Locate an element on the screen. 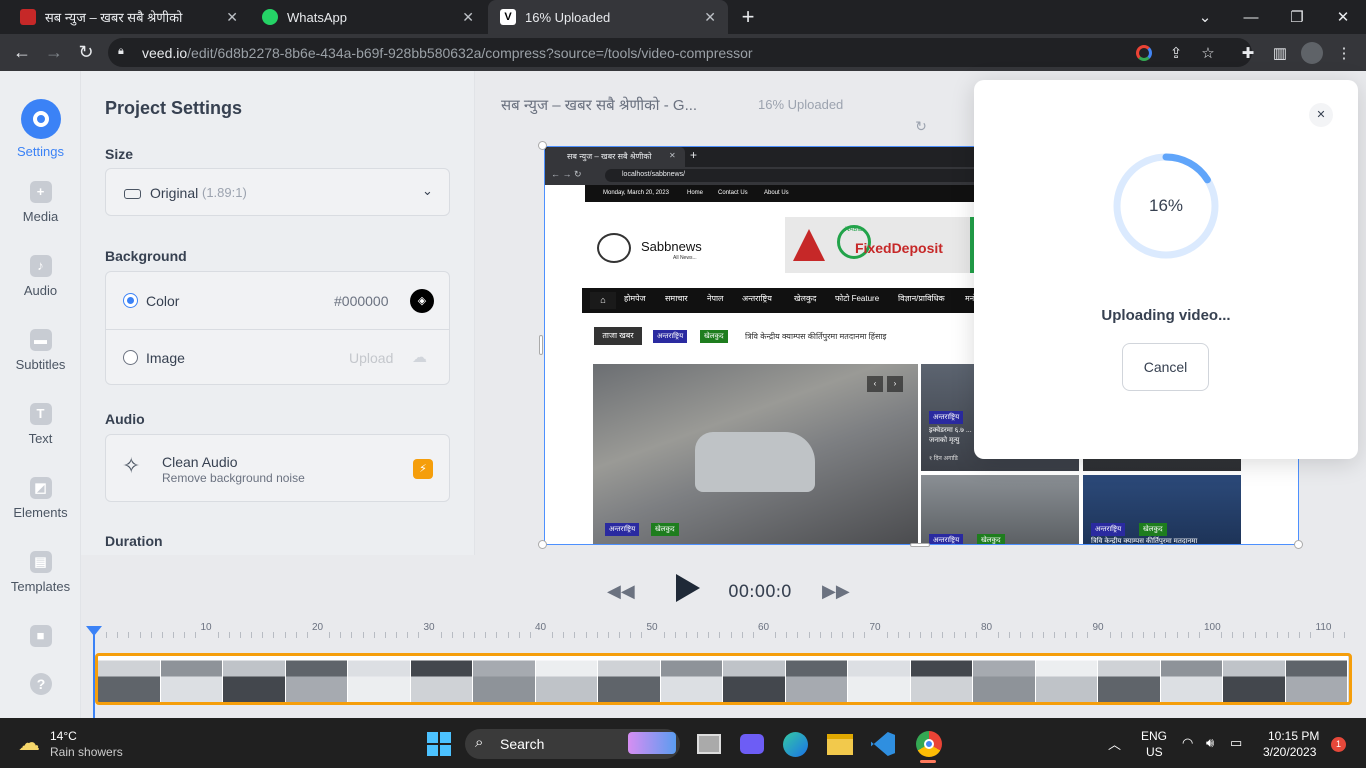 This screenshot has height=768, width=1366. back-icon: ← is located at coordinates (22, 52).